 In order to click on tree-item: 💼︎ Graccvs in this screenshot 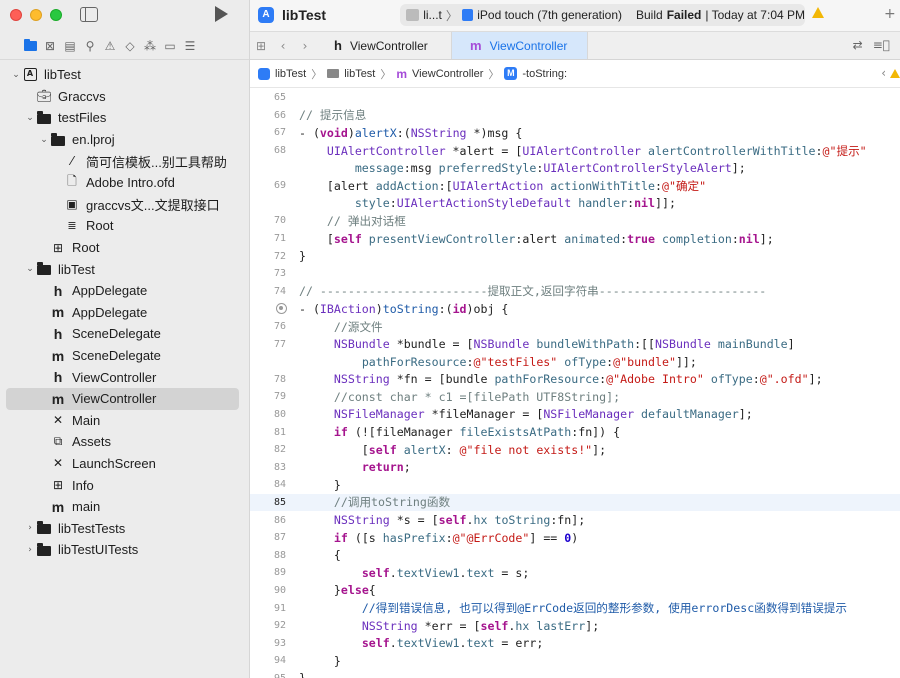, I will do `click(124, 97)`.